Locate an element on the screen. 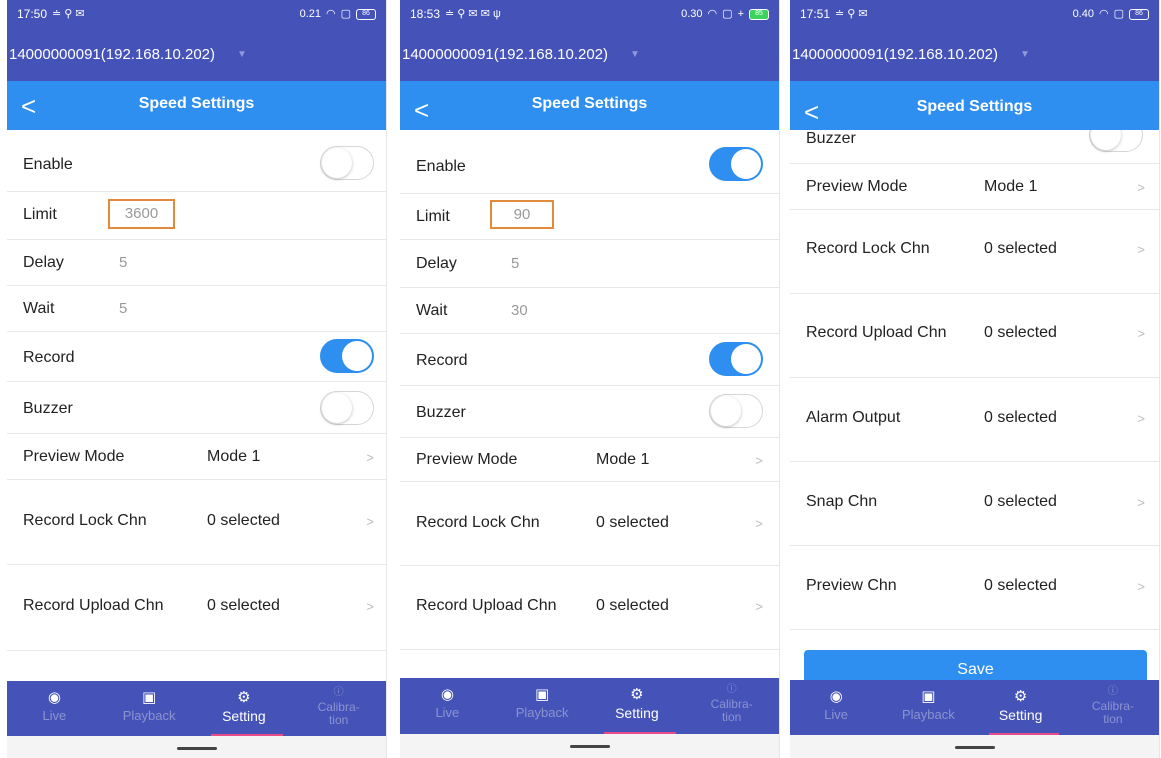 This screenshot has height=758, width=1161. wait-input: 5 is located at coordinates (123, 308).